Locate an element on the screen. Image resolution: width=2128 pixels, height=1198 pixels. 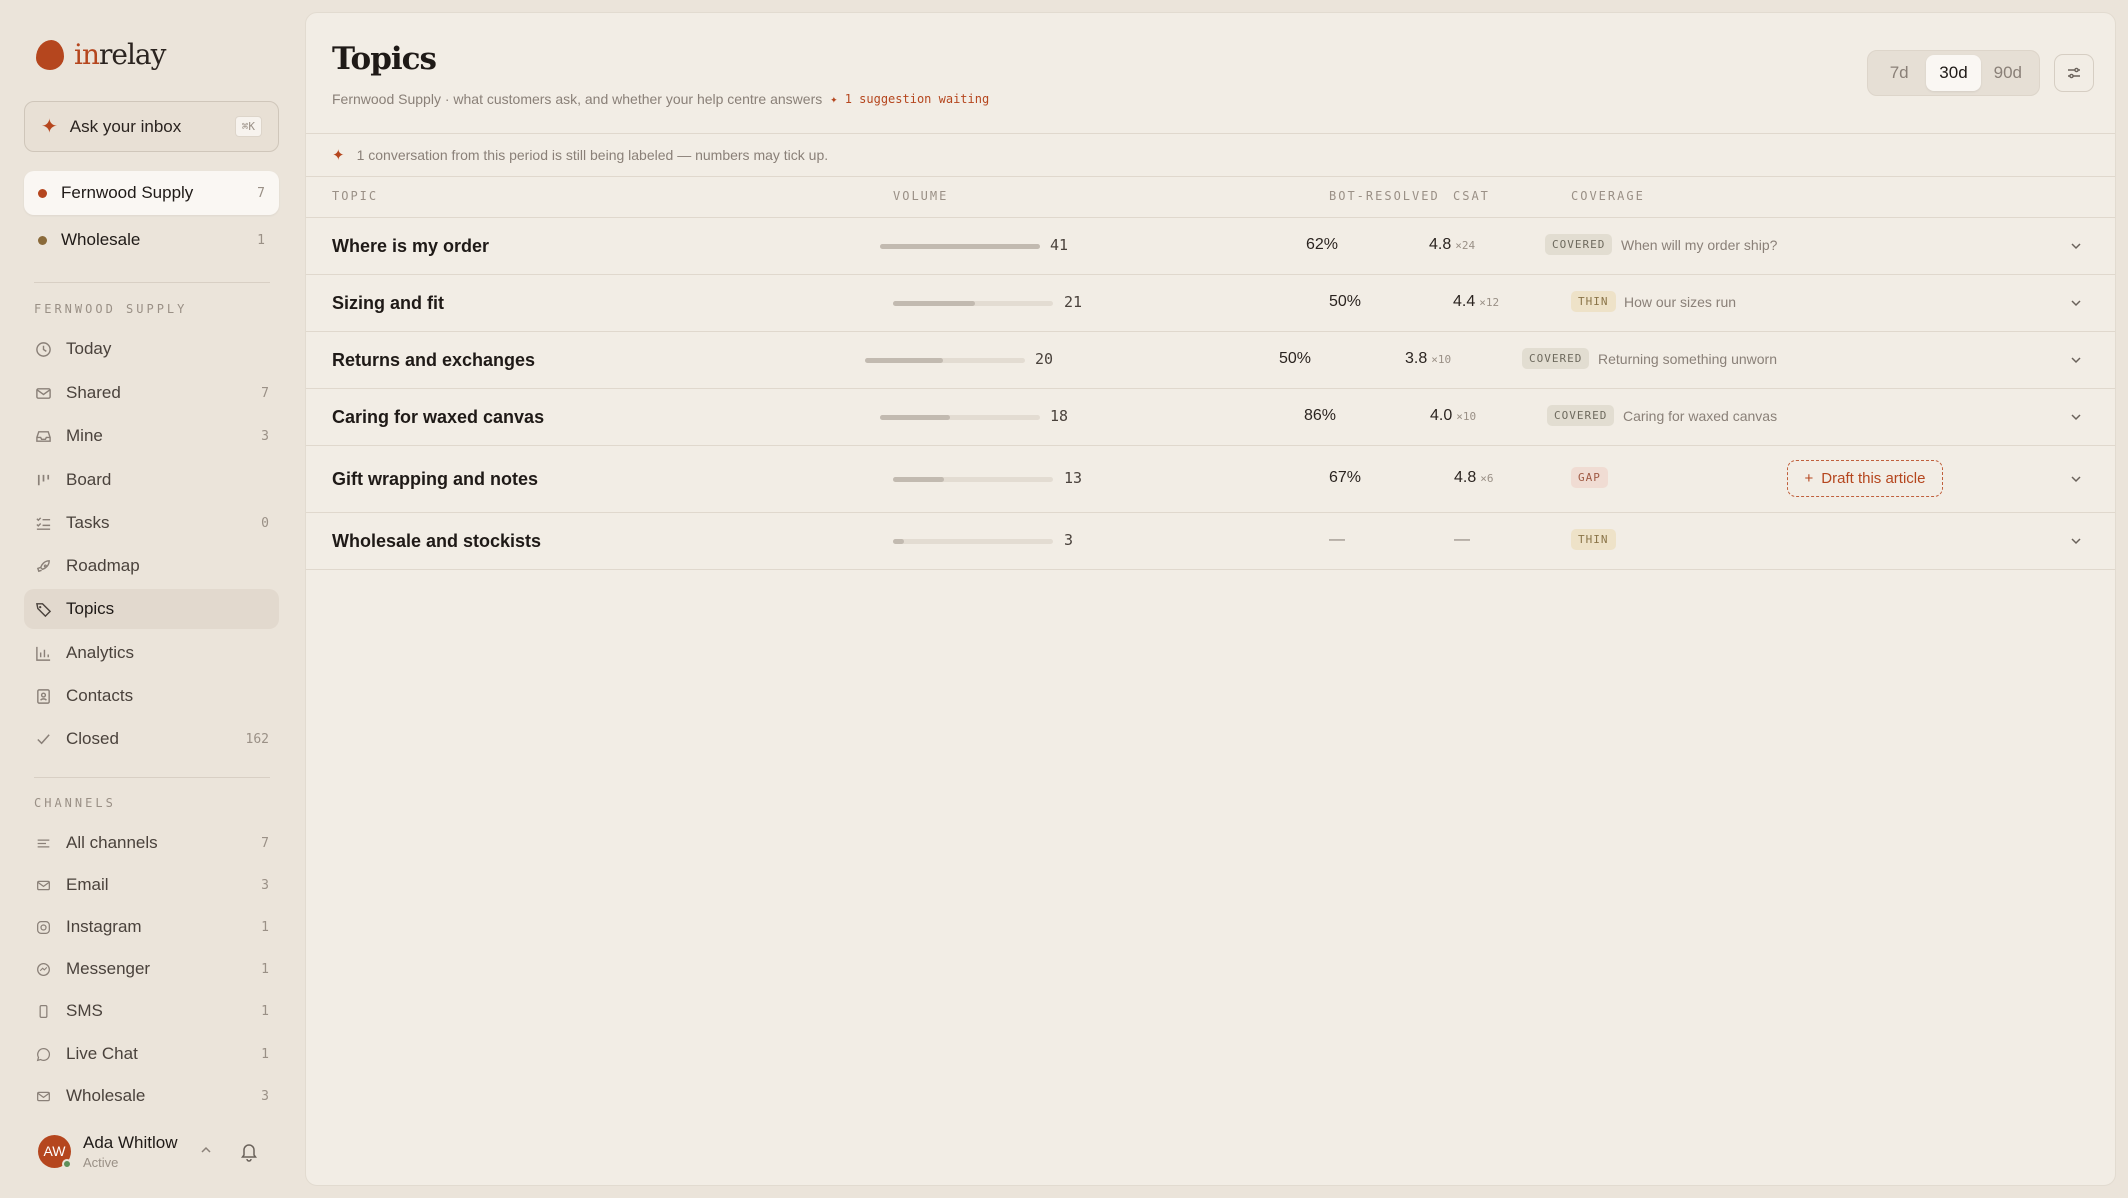
channel-wholesale: Wholesale 3 is located at coordinates (151, 1096).